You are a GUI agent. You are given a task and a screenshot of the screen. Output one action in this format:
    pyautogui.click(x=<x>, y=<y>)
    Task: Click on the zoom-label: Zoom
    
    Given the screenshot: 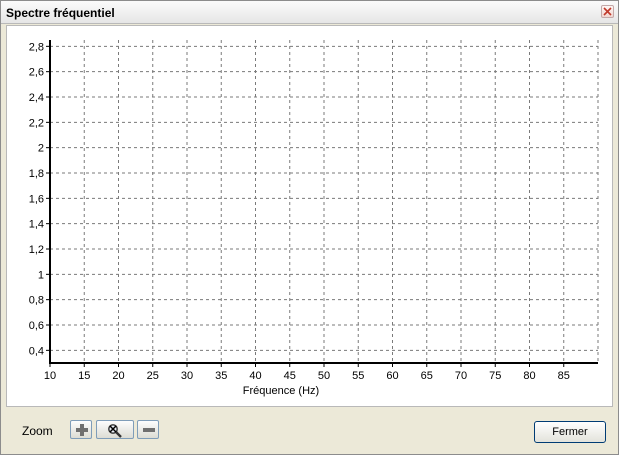 What is the action you would take?
    pyautogui.click(x=37, y=431)
    